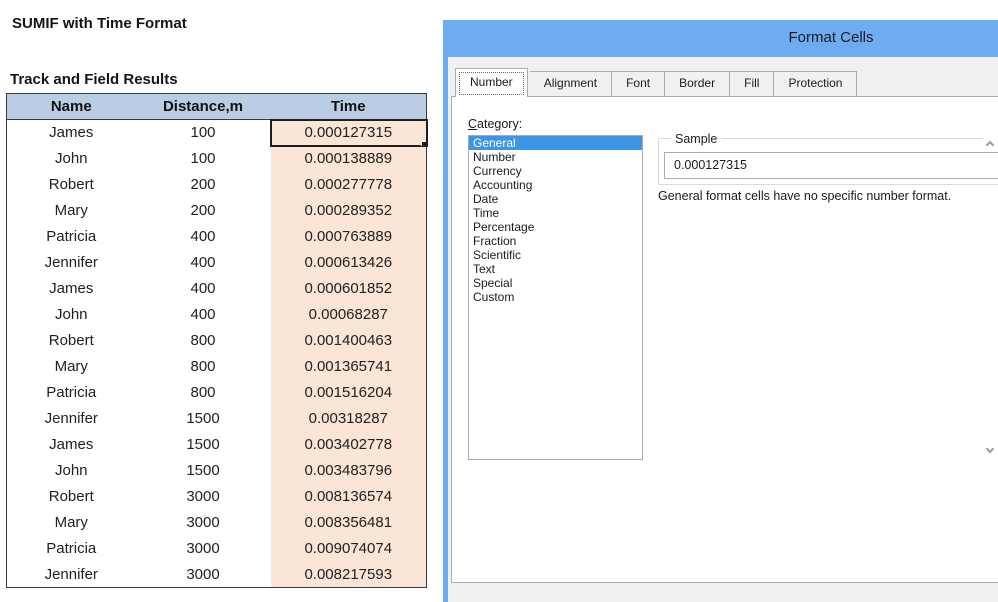  I want to click on tab-fill: Fill, so click(752, 84).